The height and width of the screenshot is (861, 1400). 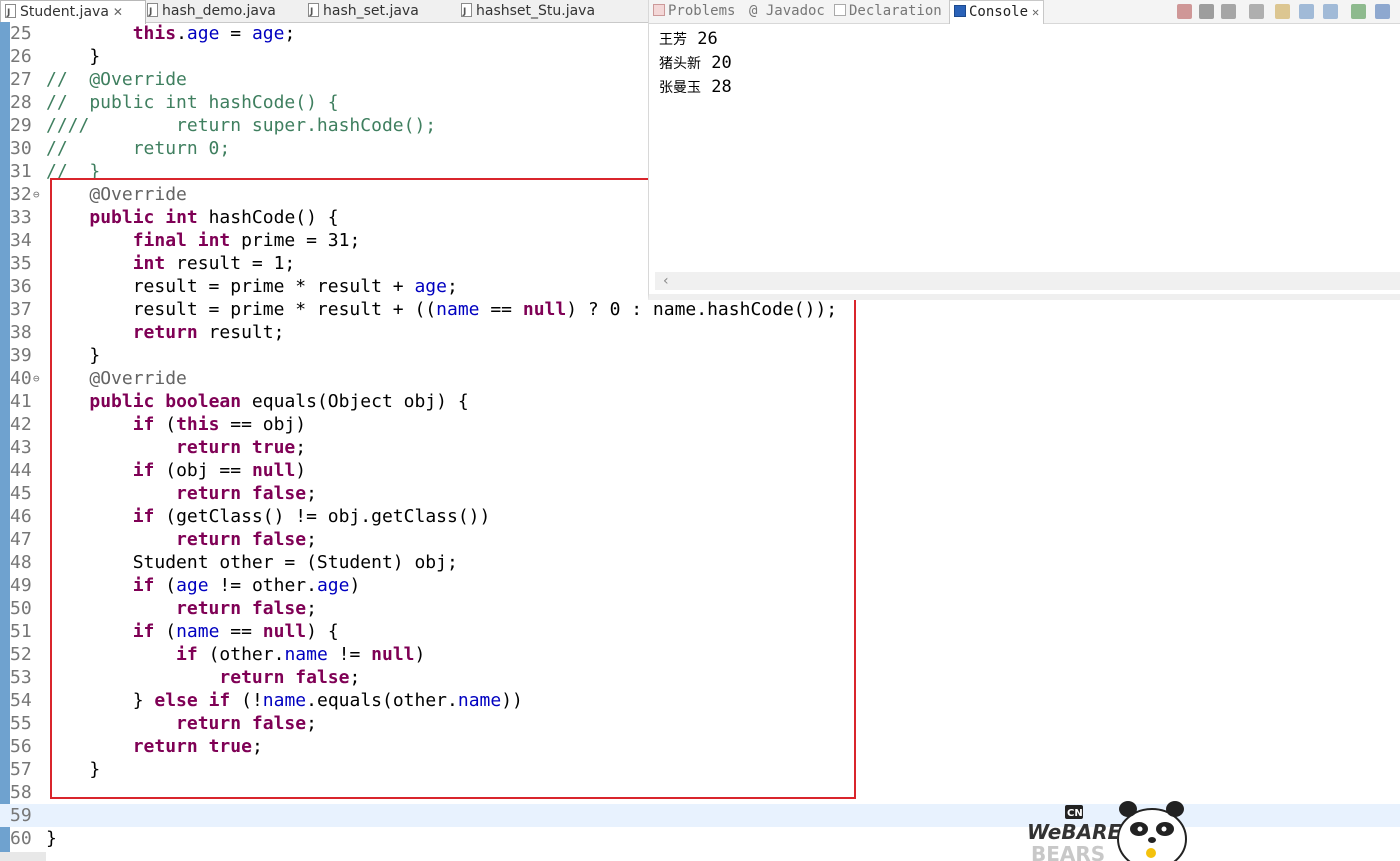 I want to click on tab-hash-set: hash_set.java, so click(x=363, y=11).